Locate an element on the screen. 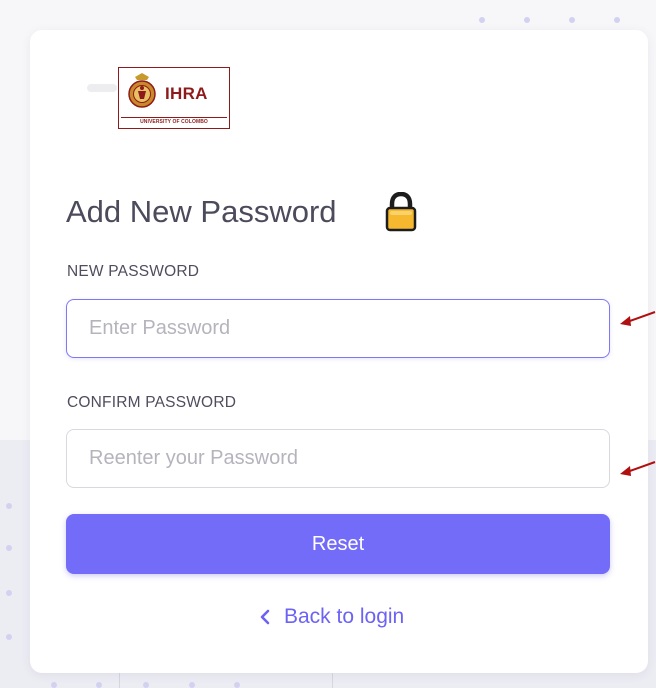 This screenshot has width=656, height=688. back-to-login-link: Back to login is located at coordinates (331, 617).